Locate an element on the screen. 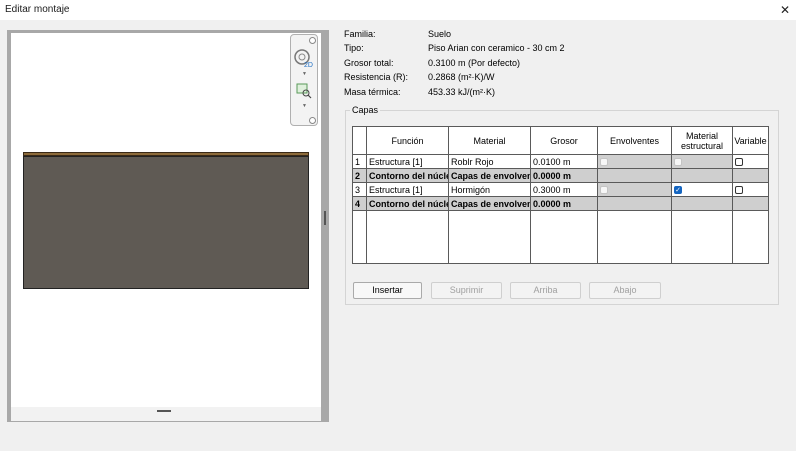 This screenshot has width=796, height=451. resistance-label: Resistencia (R): is located at coordinates (376, 77).